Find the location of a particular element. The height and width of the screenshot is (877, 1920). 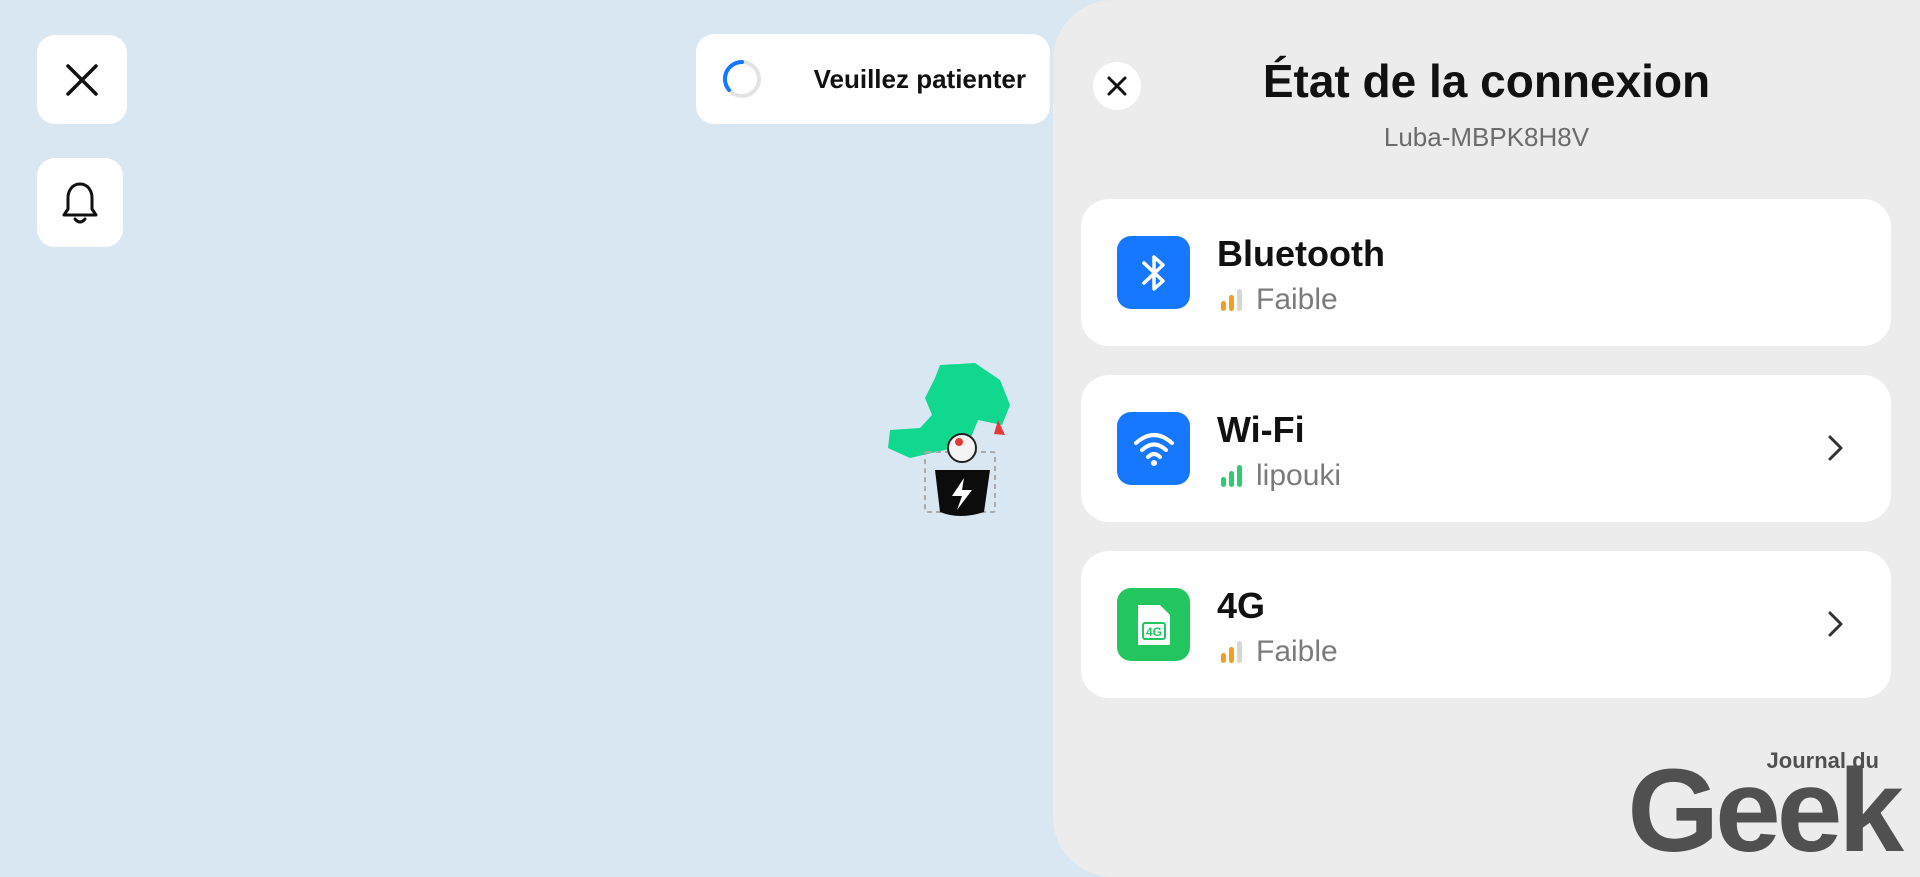

bell-icon is located at coordinates (80, 202).